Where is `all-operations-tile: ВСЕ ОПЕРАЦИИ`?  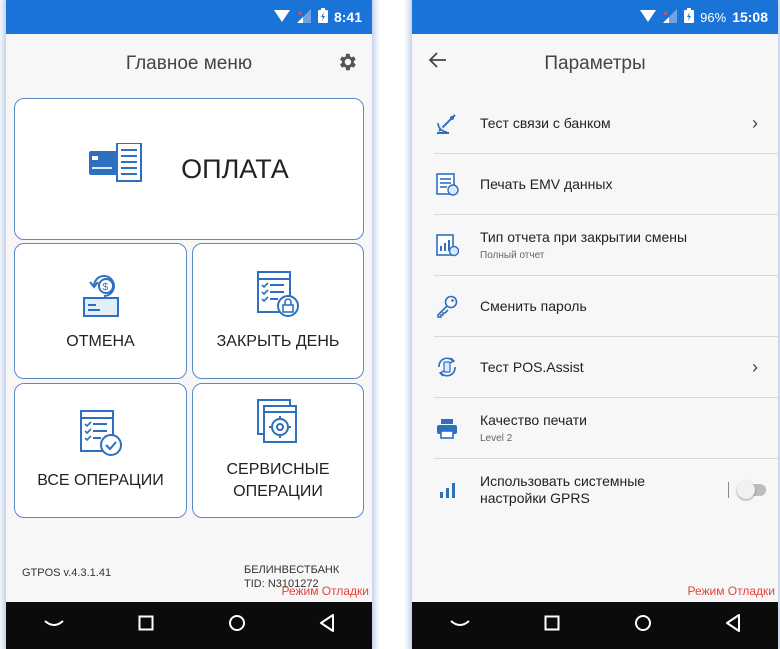
all-operations-tile: ВСЕ ОПЕРАЦИИ is located at coordinates (100, 450).